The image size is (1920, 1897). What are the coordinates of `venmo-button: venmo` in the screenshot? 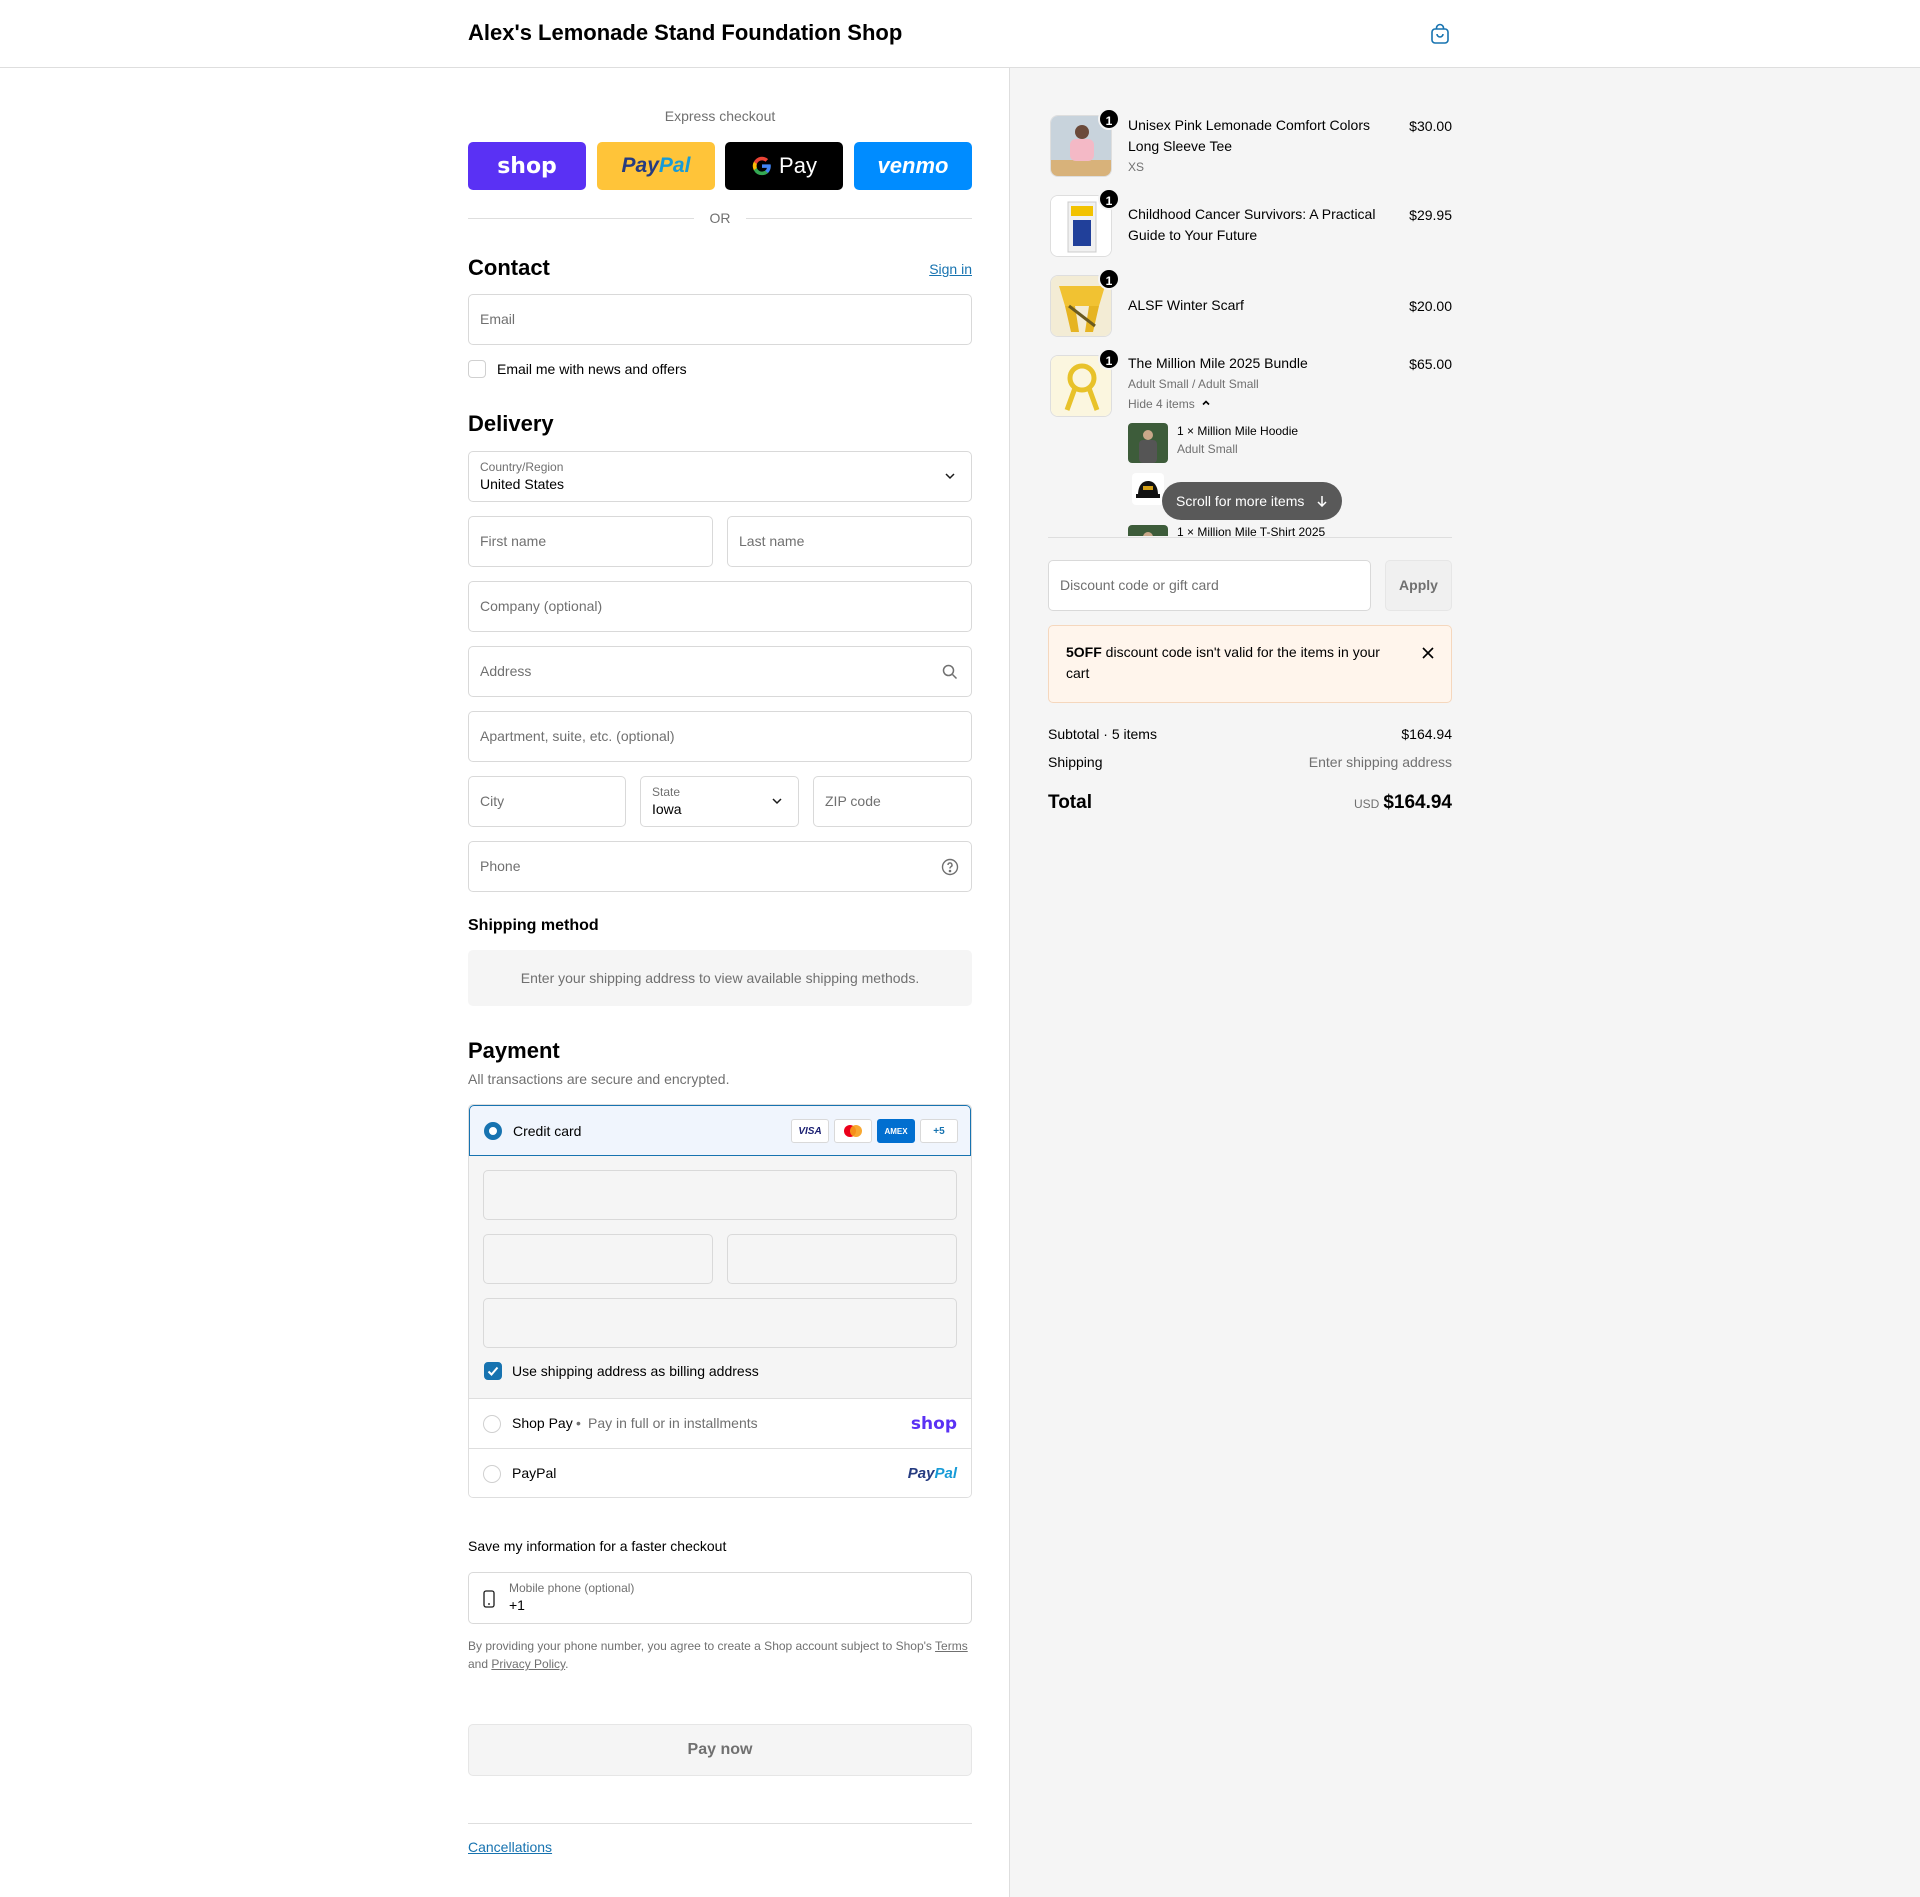 It's located at (913, 166).